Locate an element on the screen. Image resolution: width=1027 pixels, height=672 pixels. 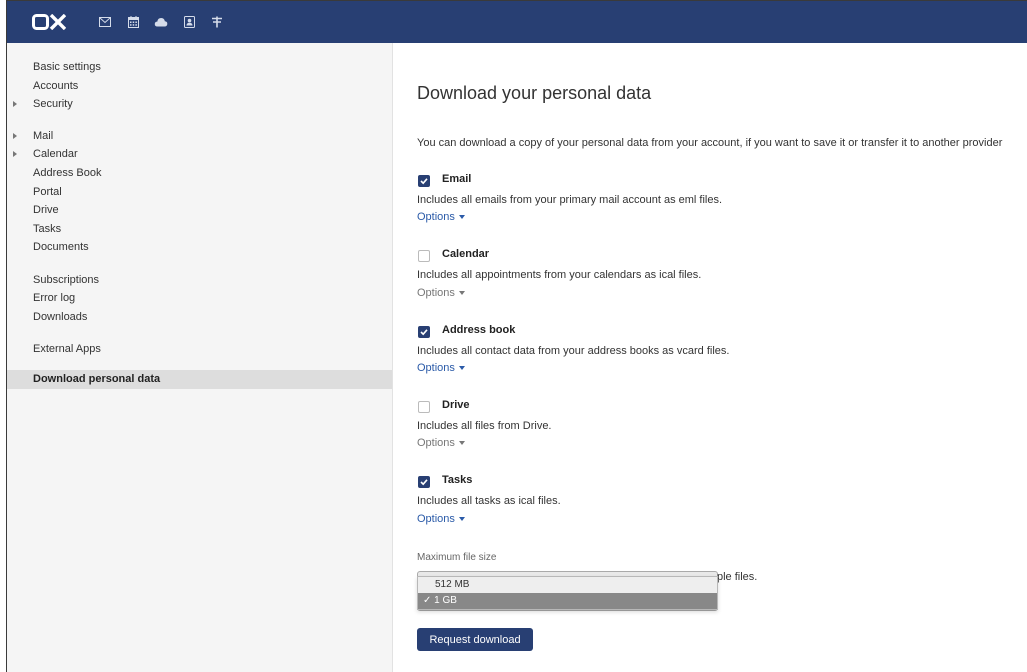
tasks-section-title: Tasks is located at coordinates (457, 480).